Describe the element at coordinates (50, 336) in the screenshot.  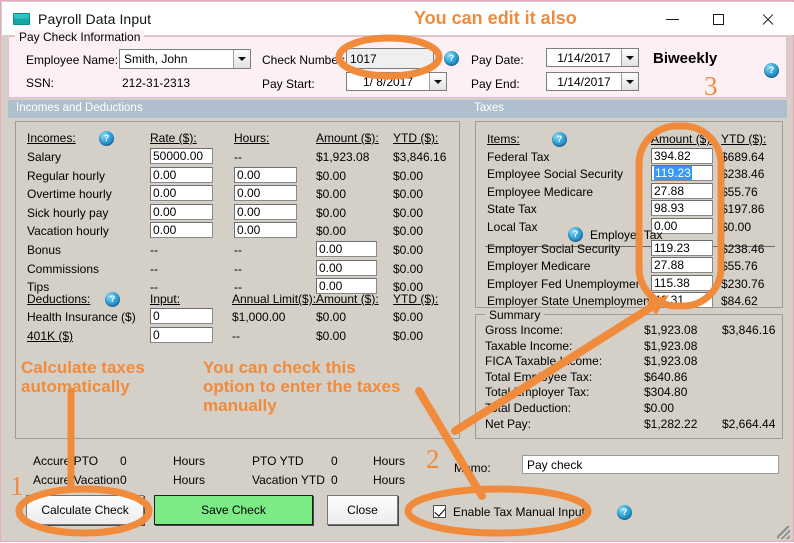
I see `deduction-row-label: 401K ($)` at that location.